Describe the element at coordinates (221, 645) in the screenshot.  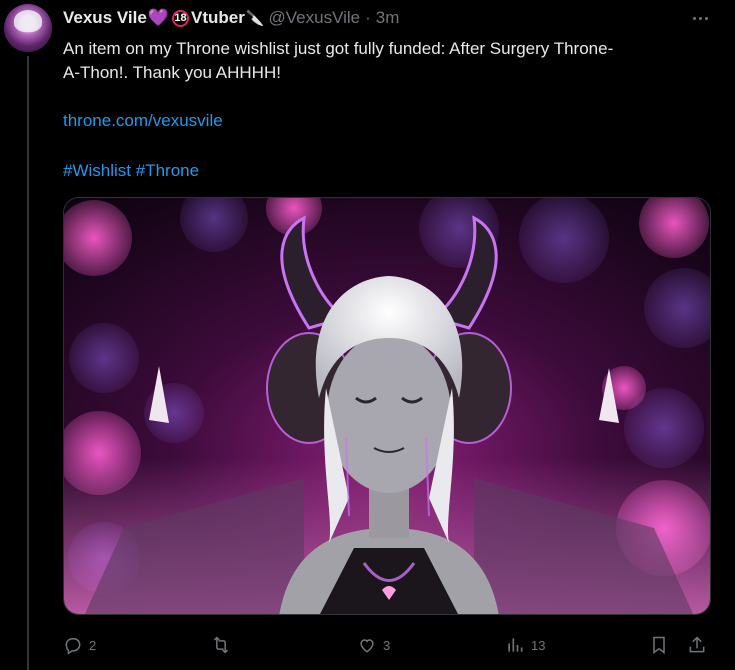
I see `retweet-icon` at that location.